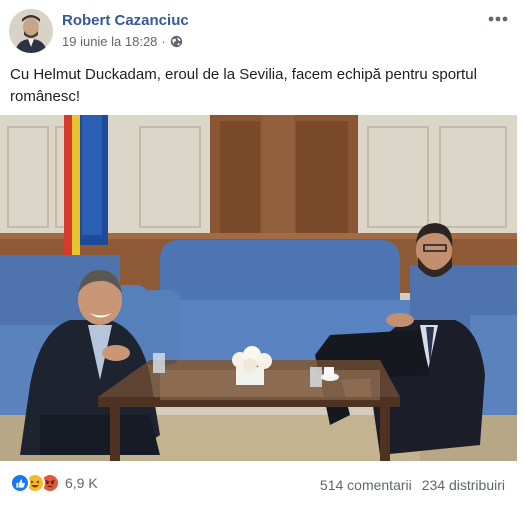 This screenshot has width=524, height=509. Describe the element at coordinates (109, 41) in the screenshot. I see `post-date: 19 iunie la 18:28` at that location.